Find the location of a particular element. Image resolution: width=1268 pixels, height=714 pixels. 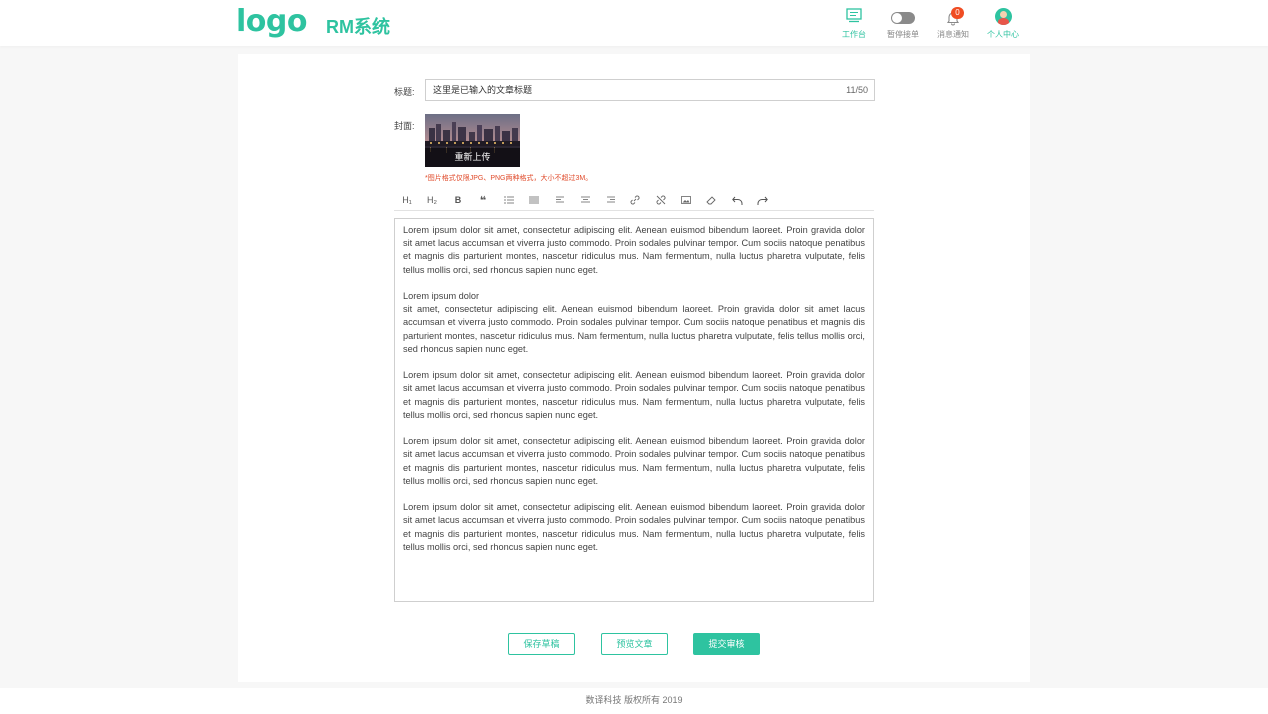

undo-icon is located at coordinates (737, 200).